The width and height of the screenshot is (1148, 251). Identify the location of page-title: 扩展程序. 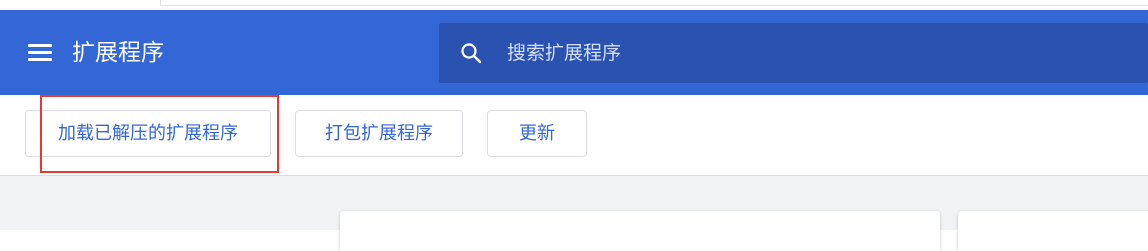
(118, 53).